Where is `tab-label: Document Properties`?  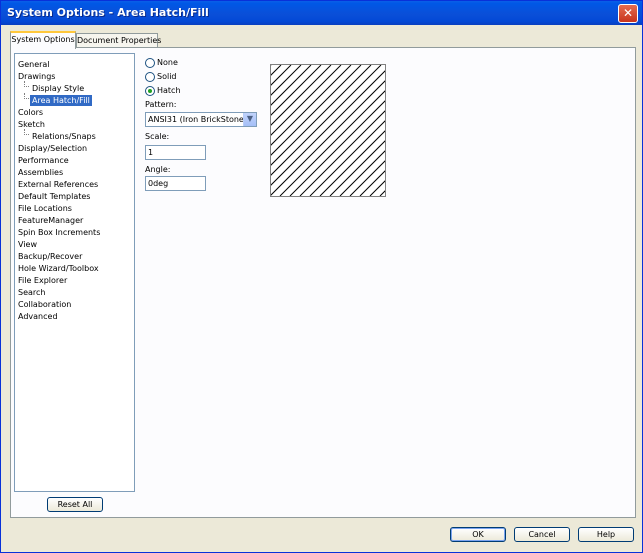
tab-label: Document Properties is located at coordinates (119, 40).